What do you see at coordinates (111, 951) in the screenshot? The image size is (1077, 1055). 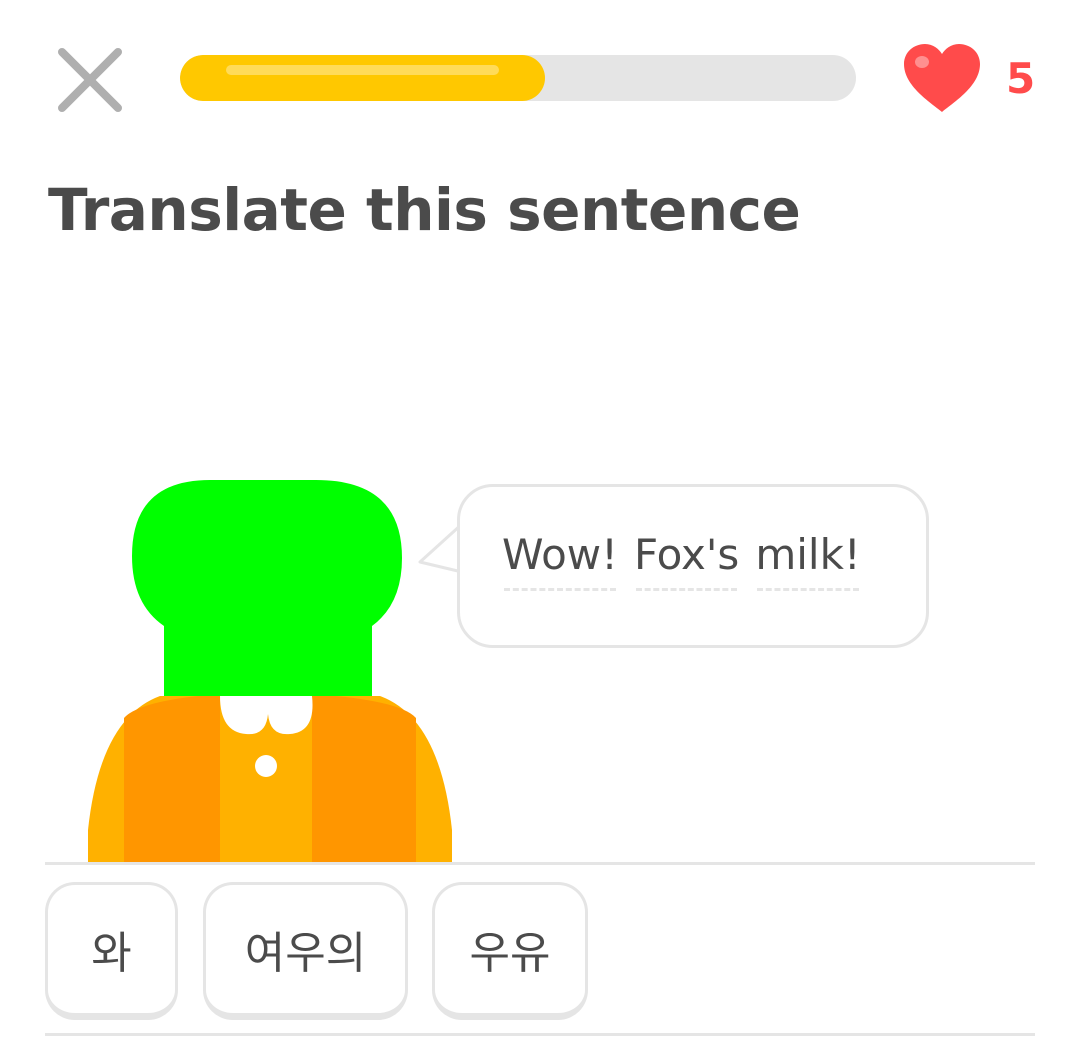 I see `word-tile: 와` at bounding box center [111, 951].